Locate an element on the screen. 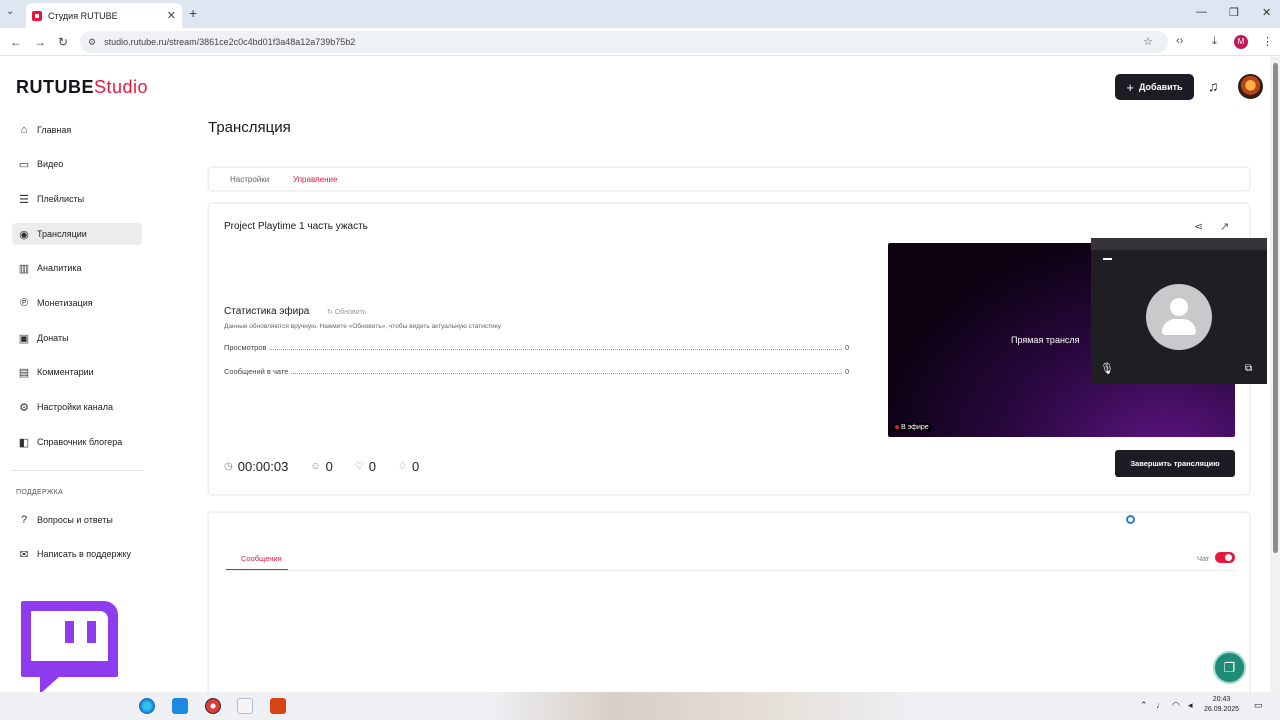  sidebar-item-playlists: ☰ Плейлисты is located at coordinates (77, 199).